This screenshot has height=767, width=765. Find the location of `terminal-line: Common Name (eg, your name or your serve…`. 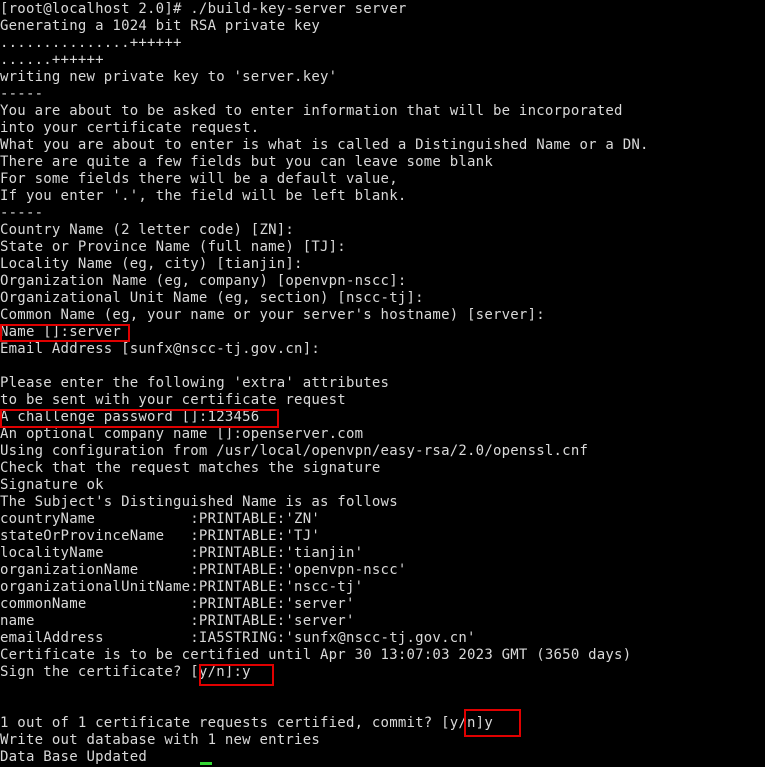

terminal-line: Common Name (eg, your name or your serve… is located at coordinates (272, 315).